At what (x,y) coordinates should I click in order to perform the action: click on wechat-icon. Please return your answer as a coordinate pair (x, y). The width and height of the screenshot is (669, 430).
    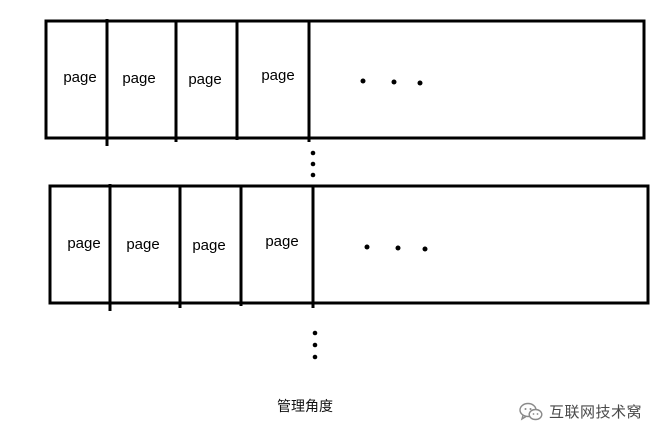
    Looking at the image, I should click on (531, 412).